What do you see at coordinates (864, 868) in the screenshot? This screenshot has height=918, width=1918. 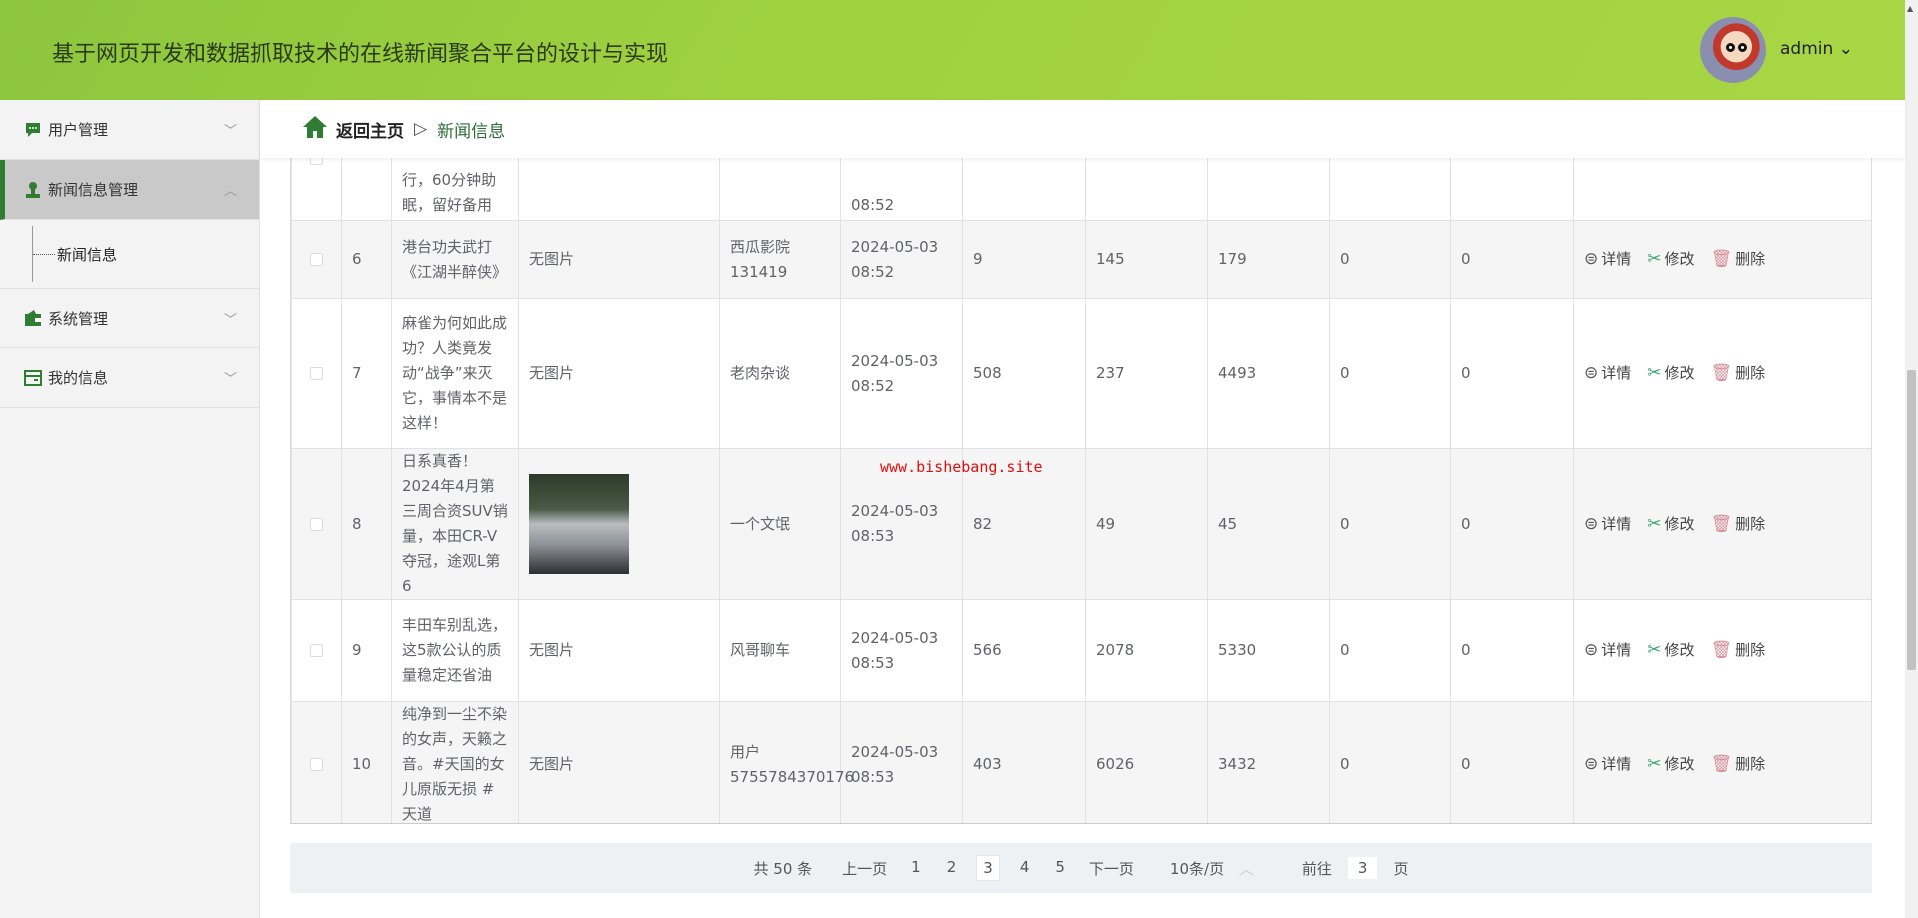 I see `prev-page-button: 上一页` at bounding box center [864, 868].